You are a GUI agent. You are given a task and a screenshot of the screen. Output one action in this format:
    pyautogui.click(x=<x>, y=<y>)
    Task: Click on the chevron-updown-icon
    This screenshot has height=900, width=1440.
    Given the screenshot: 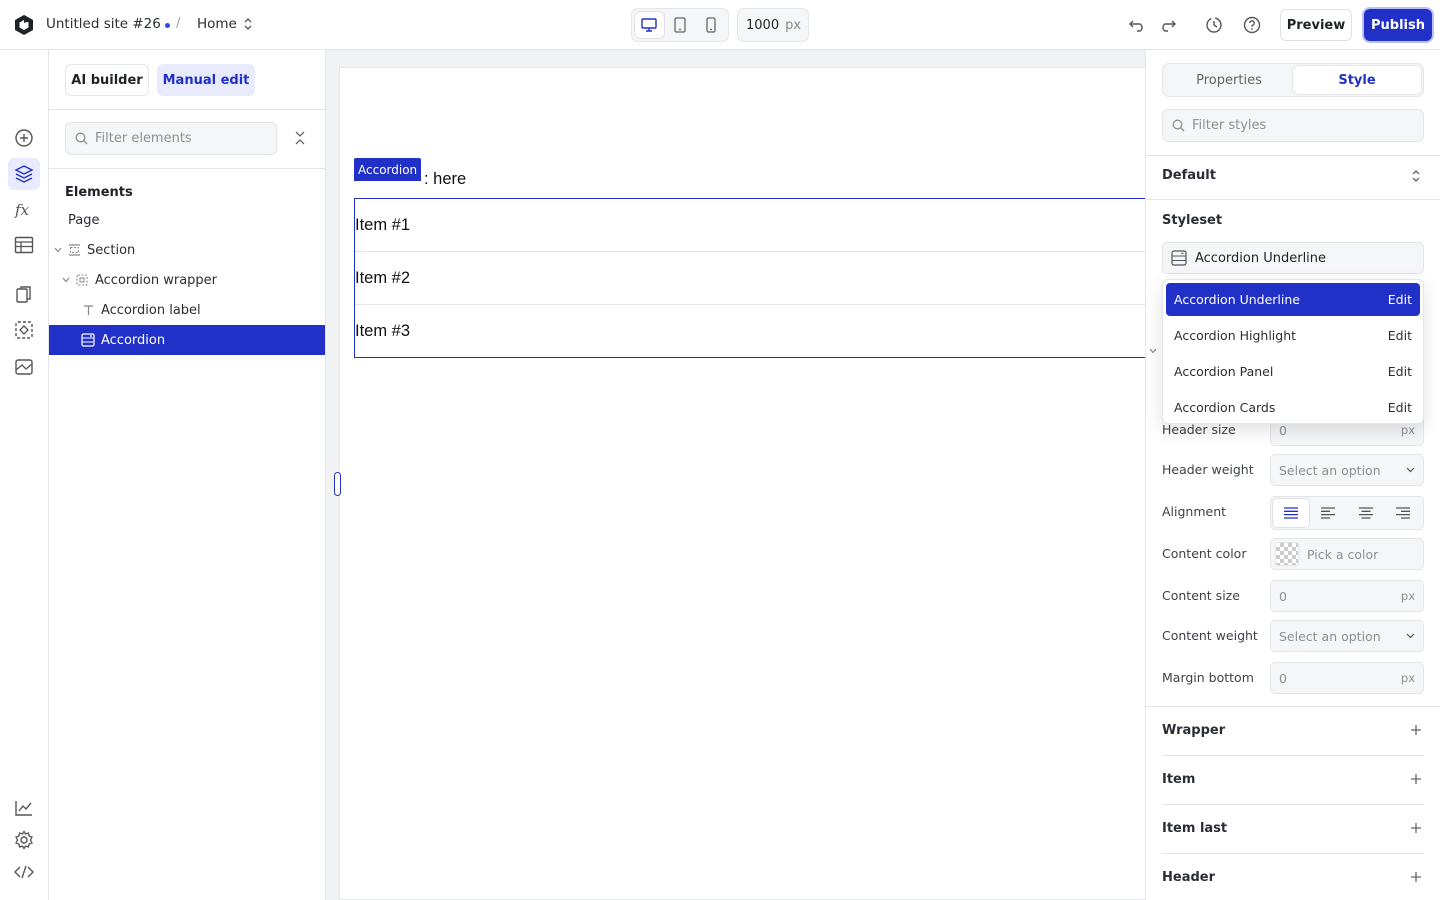 What is the action you would take?
    pyautogui.click(x=1416, y=176)
    